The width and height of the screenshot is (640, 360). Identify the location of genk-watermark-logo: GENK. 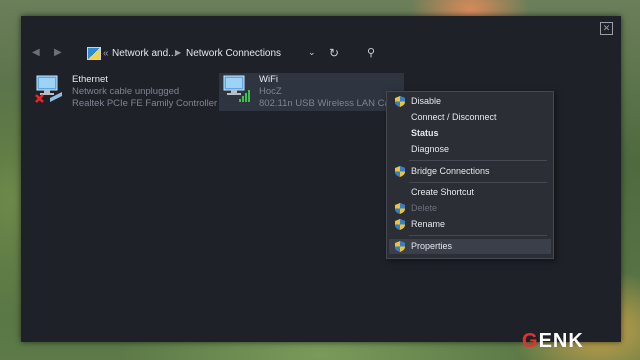
(553, 341).